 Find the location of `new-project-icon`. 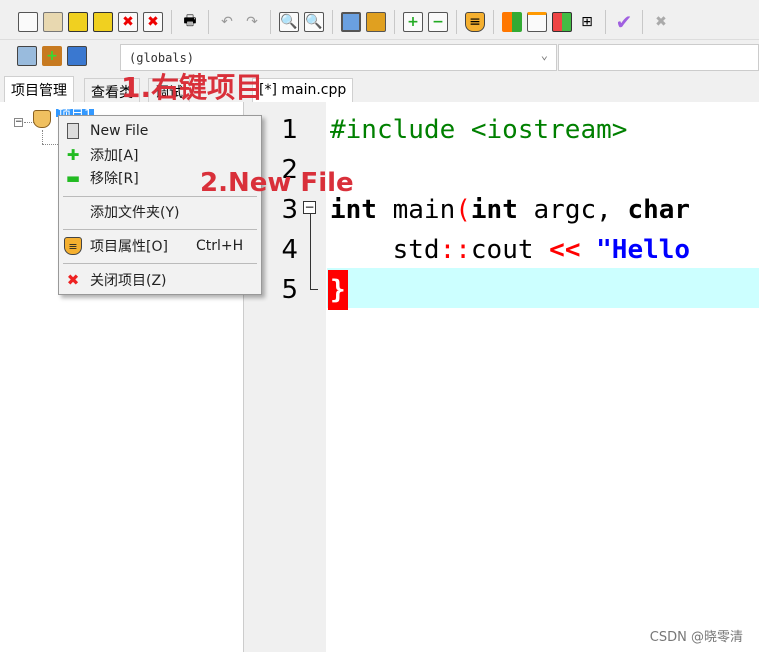

new-project-icon is located at coordinates (27, 56).